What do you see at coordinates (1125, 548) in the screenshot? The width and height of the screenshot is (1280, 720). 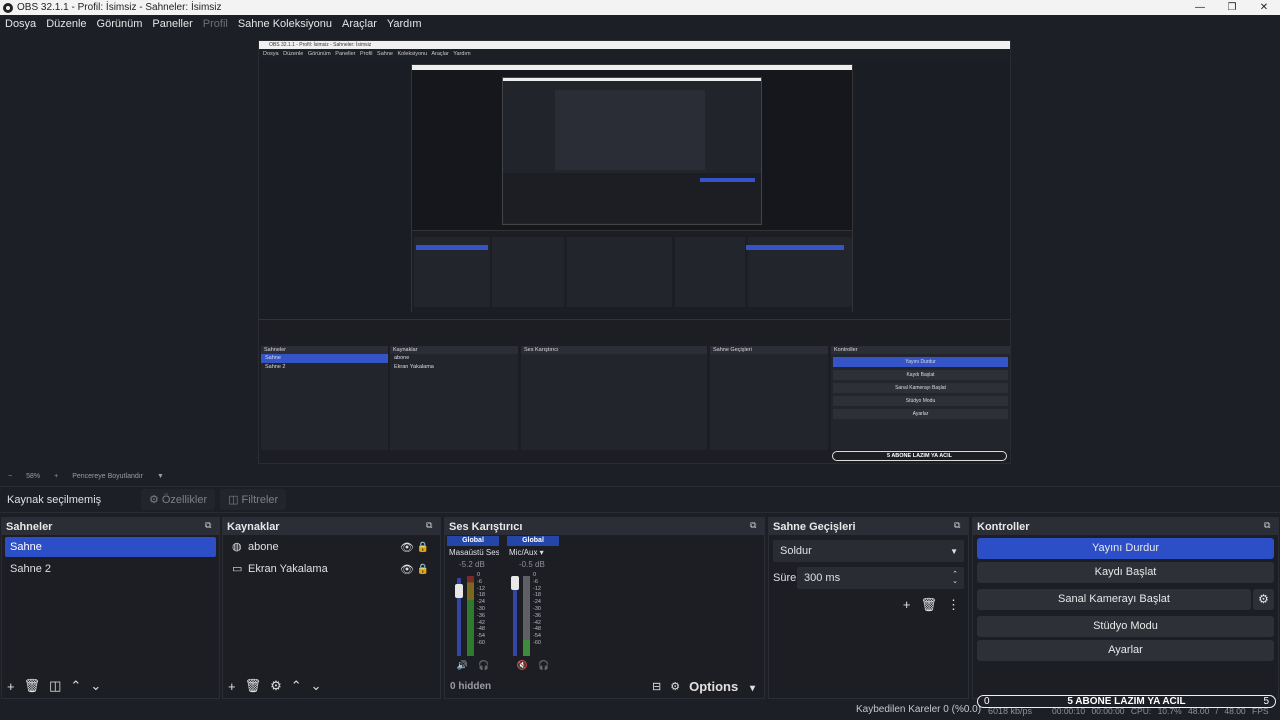 I see `stop-stream-button: Yayını Durdur` at bounding box center [1125, 548].